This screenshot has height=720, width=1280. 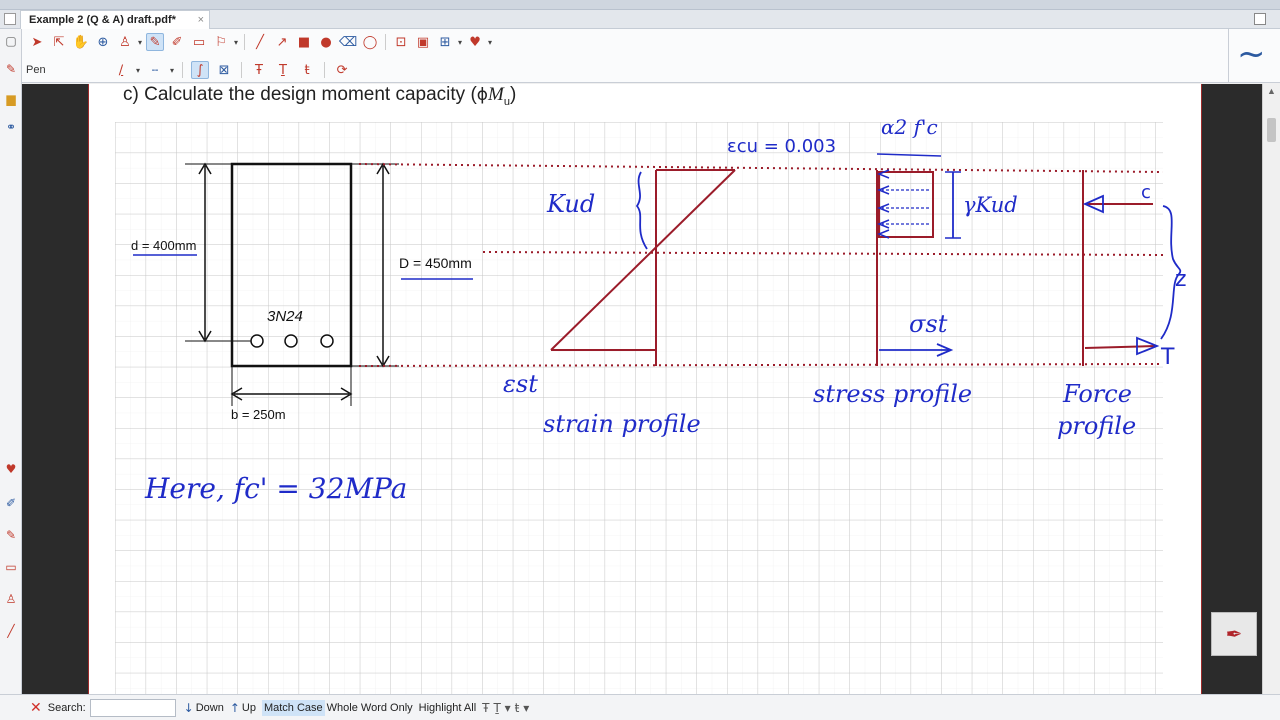 I want to click on pen-nib-icon: ✒, so click(x=1234, y=634).